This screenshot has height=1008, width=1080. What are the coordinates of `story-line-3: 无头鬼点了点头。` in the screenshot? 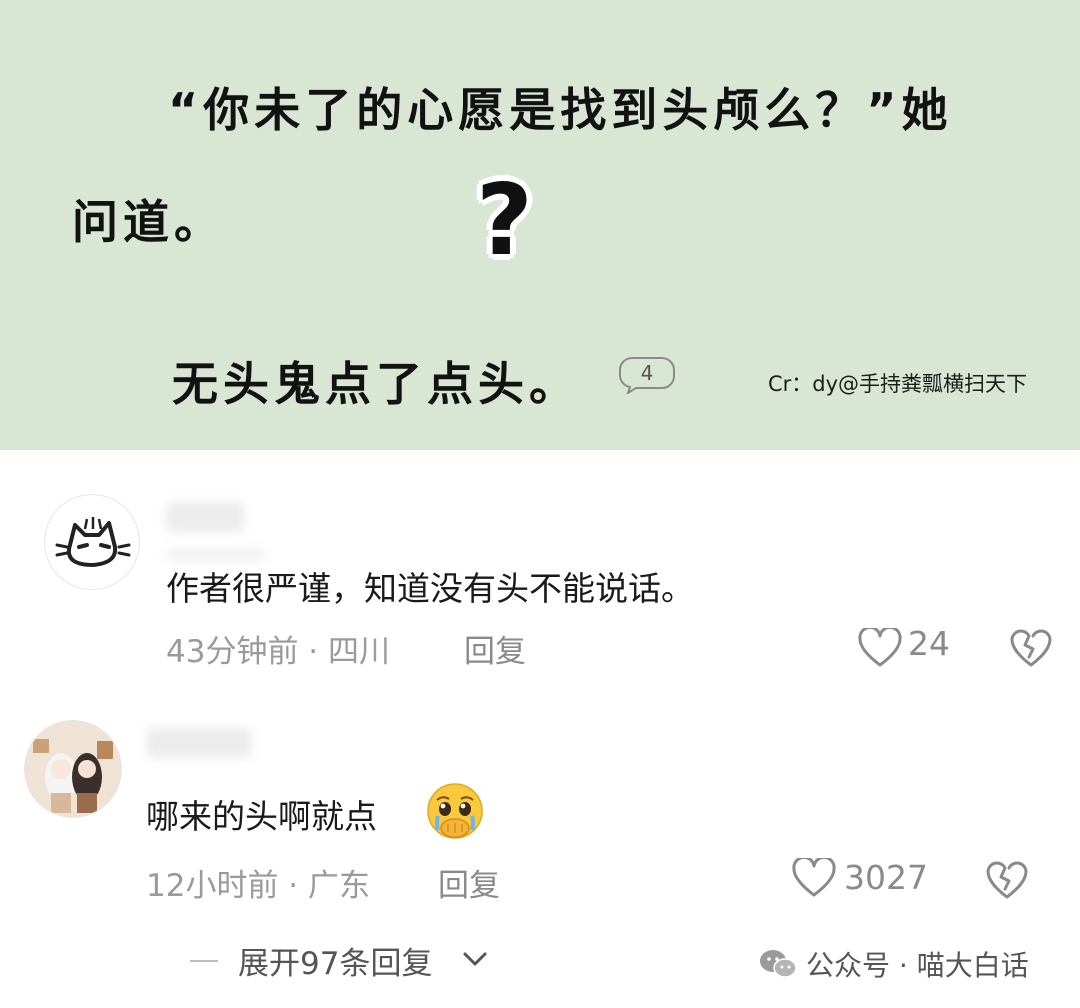 It's located at (376, 384).